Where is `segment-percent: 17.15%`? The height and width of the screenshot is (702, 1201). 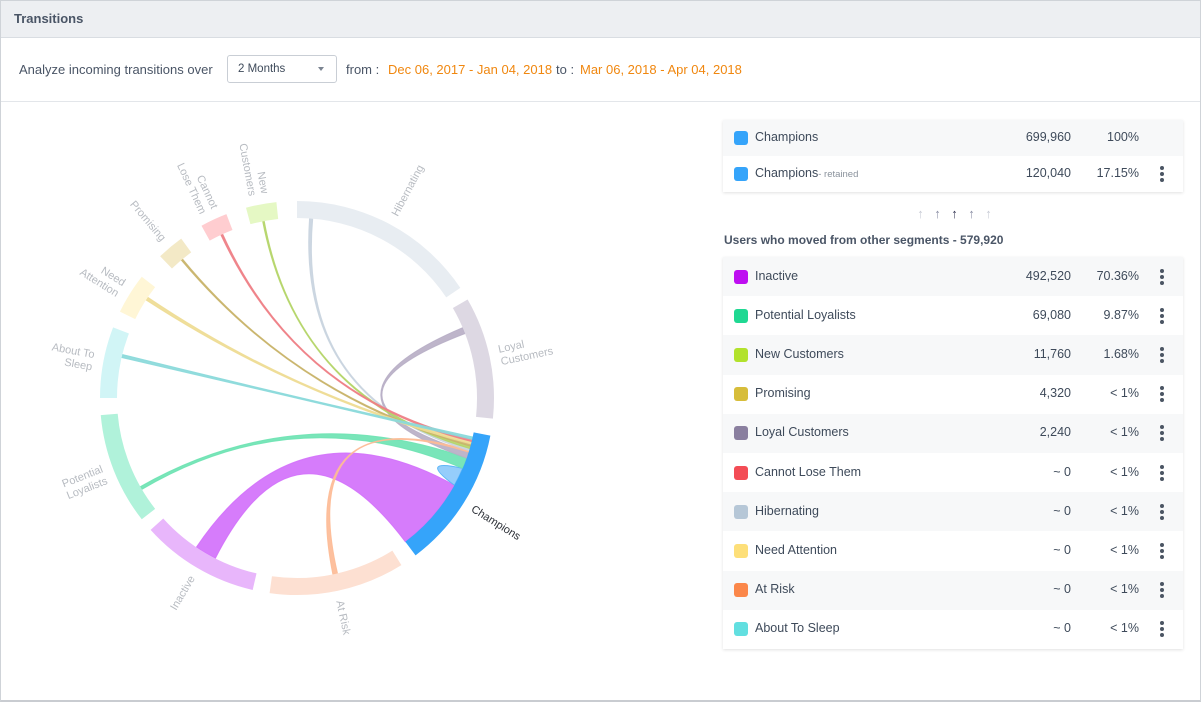
segment-percent: 17.15% is located at coordinates (1117, 173).